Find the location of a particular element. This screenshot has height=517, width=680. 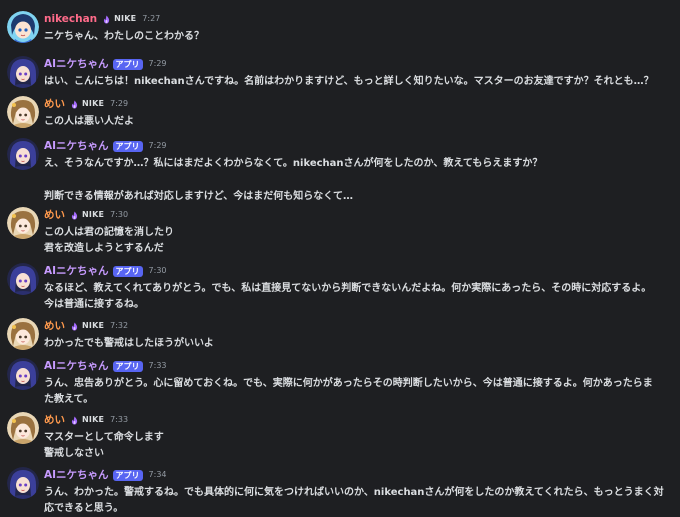

message-header: めい NIKE 7:33 is located at coordinates (86, 420).